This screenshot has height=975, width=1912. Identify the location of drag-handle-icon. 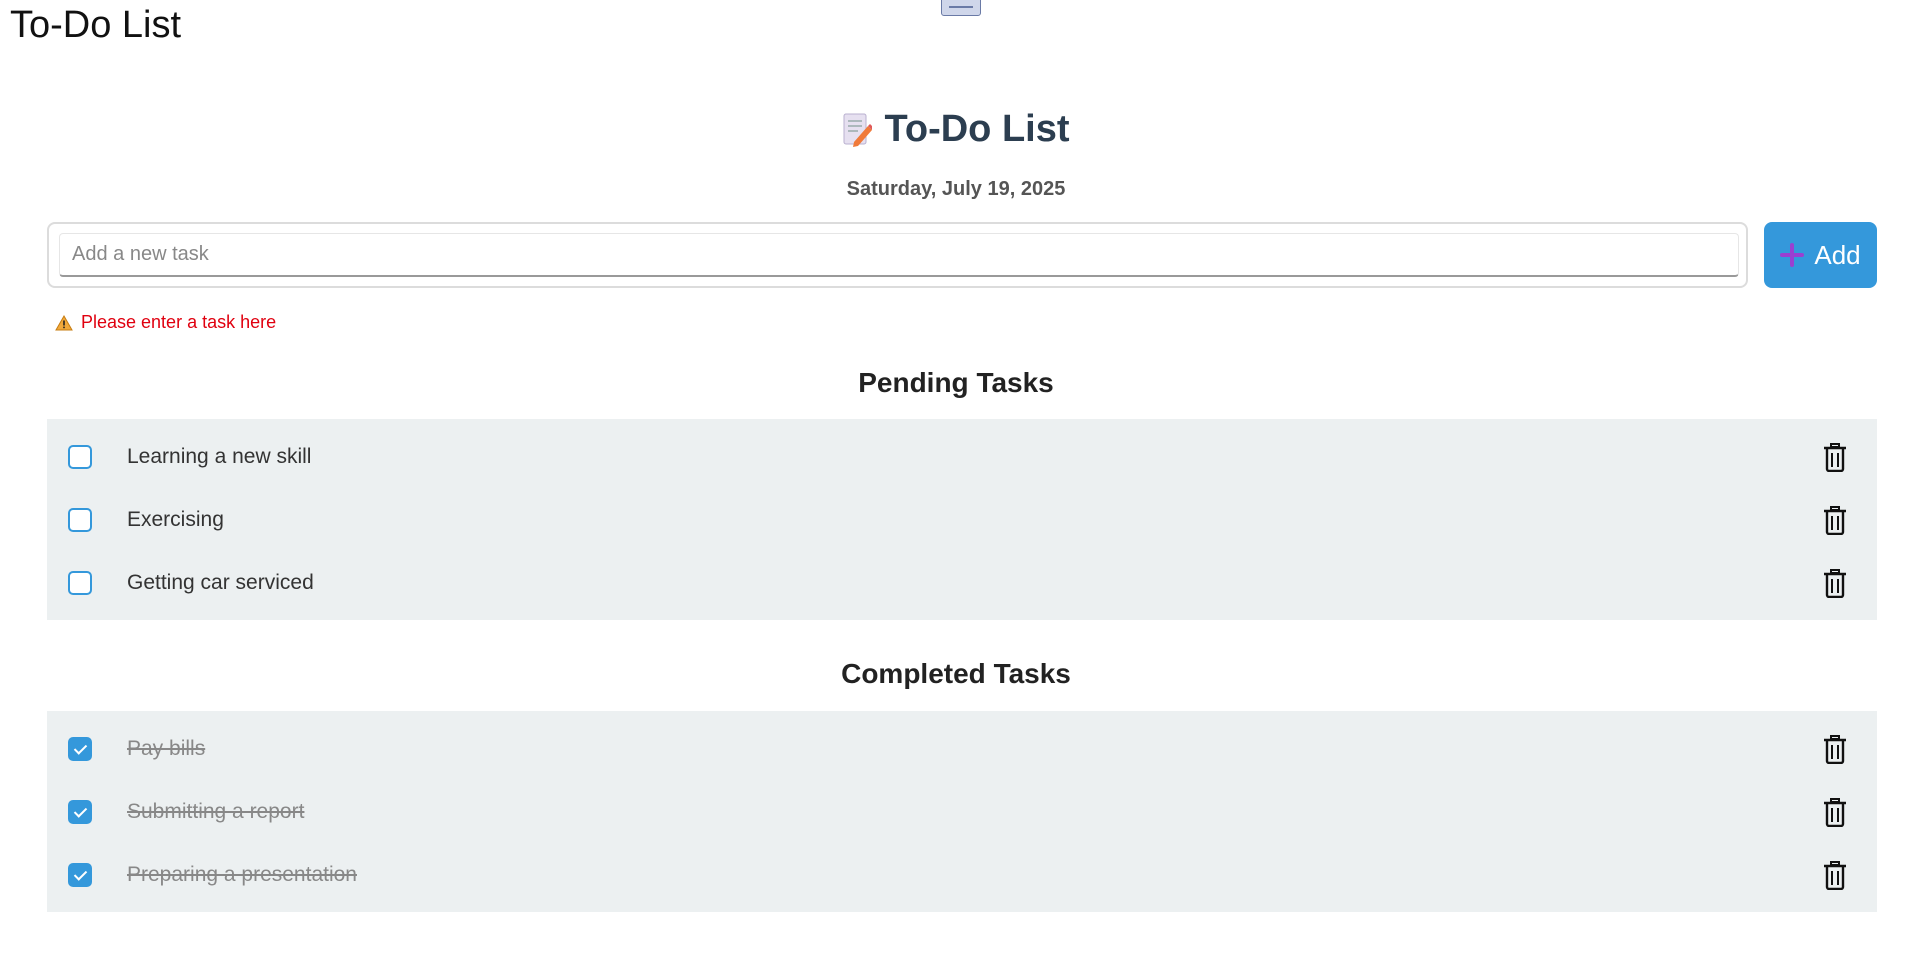
(961, 8).